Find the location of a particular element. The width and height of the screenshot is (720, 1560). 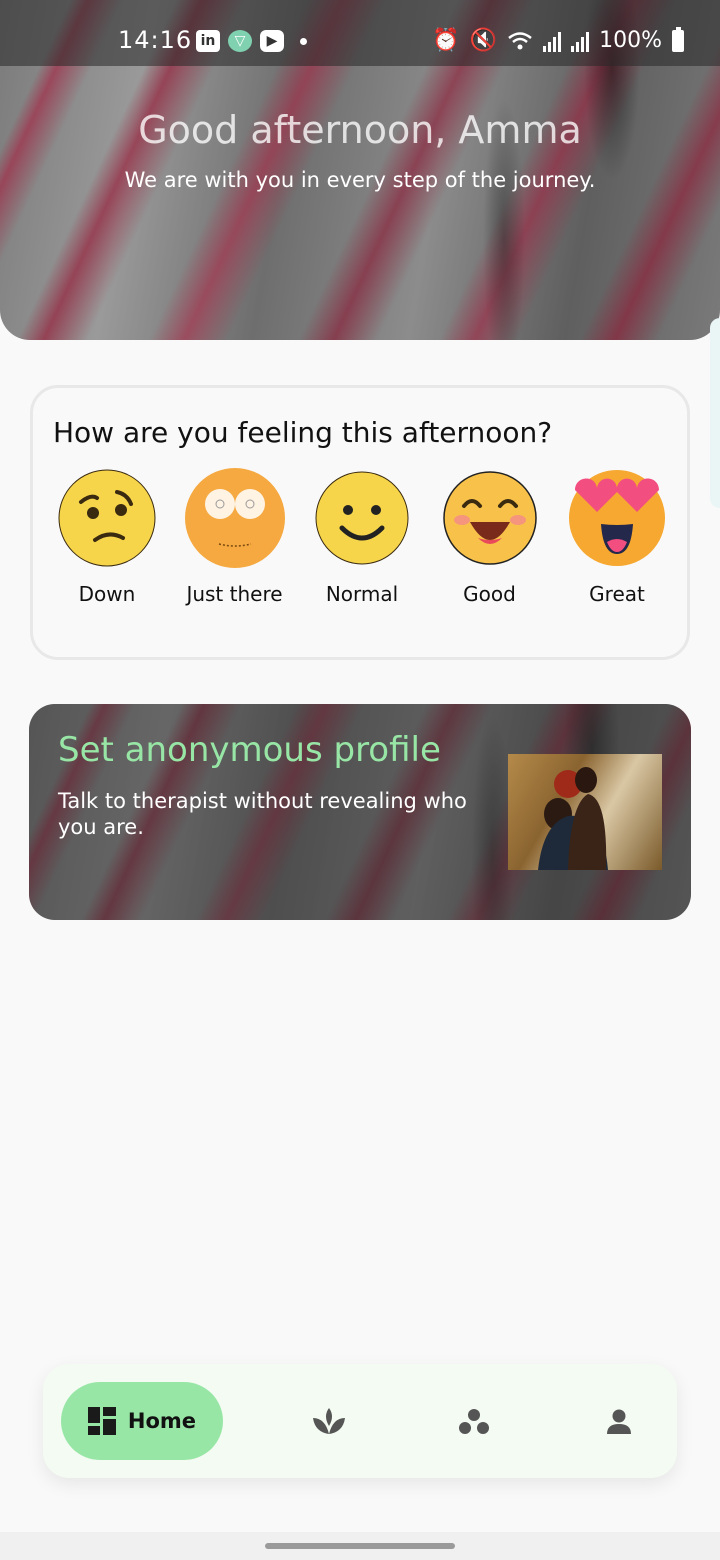

dashboard-icon is located at coordinates (101, 1421).